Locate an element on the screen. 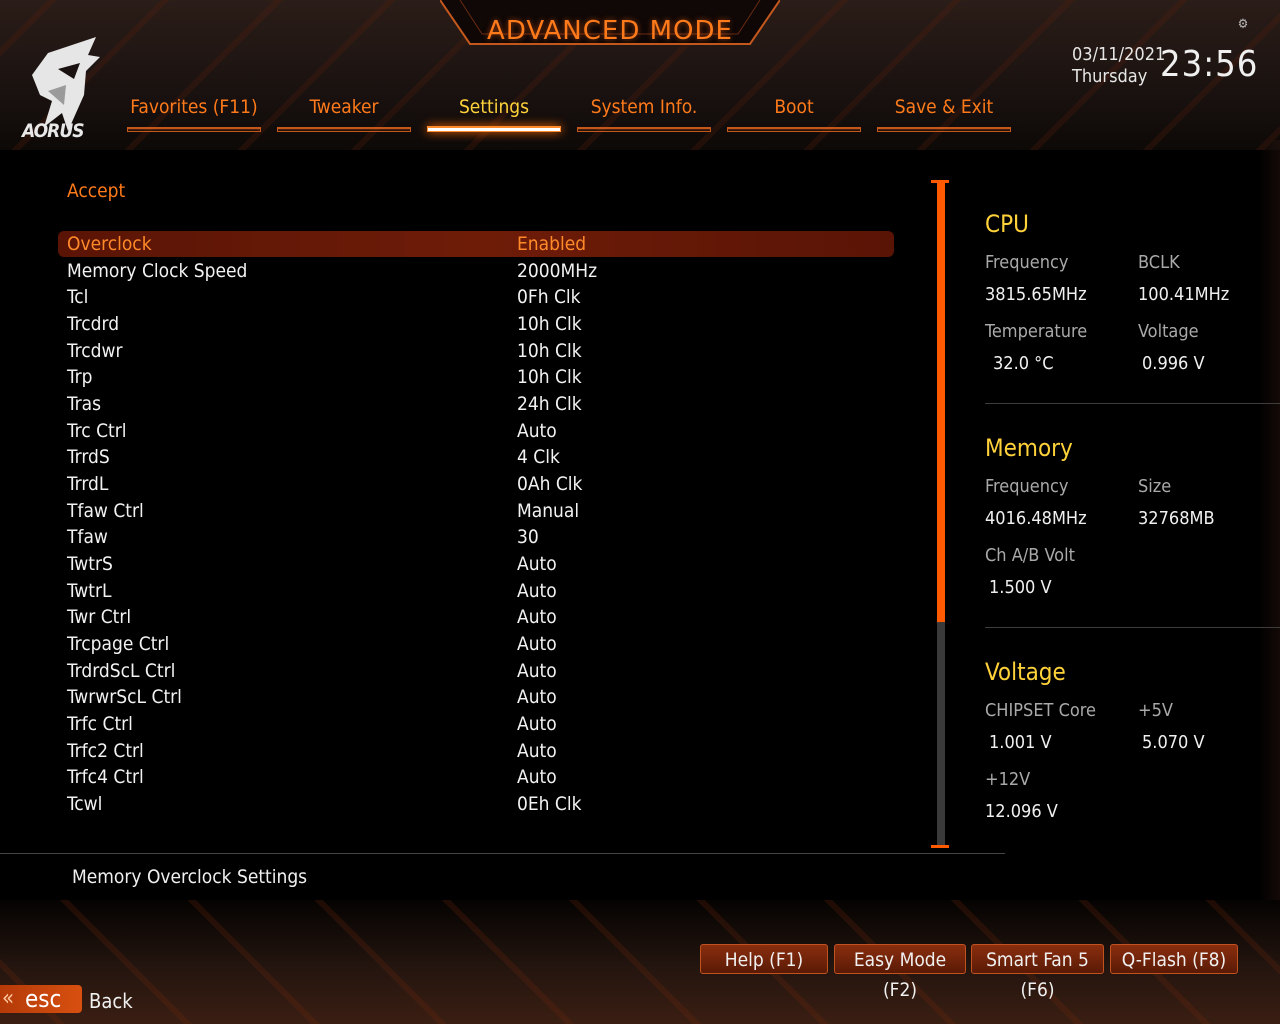 This screenshot has height=1024, width=1280. setting-value: 4 Clk is located at coordinates (538, 457).